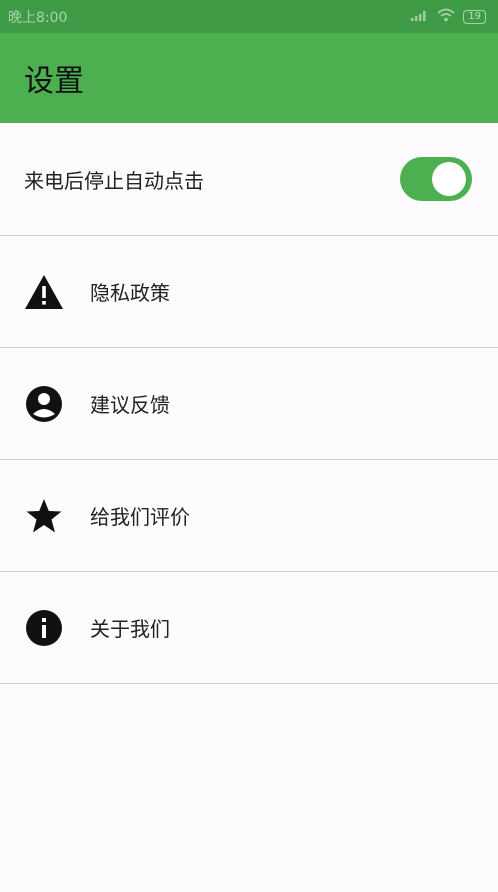 This screenshot has width=498, height=892. What do you see at coordinates (249, 404) in the screenshot?
I see `feedback-row: 建议反馈` at bounding box center [249, 404].